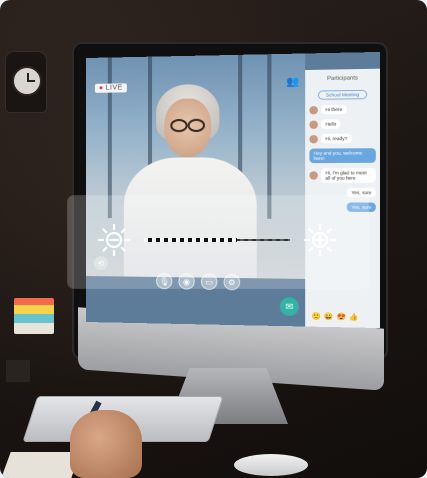 This screenshot has width=427, height=478. I want to click on chat-message: Hi, ready?, so click(342, 138).